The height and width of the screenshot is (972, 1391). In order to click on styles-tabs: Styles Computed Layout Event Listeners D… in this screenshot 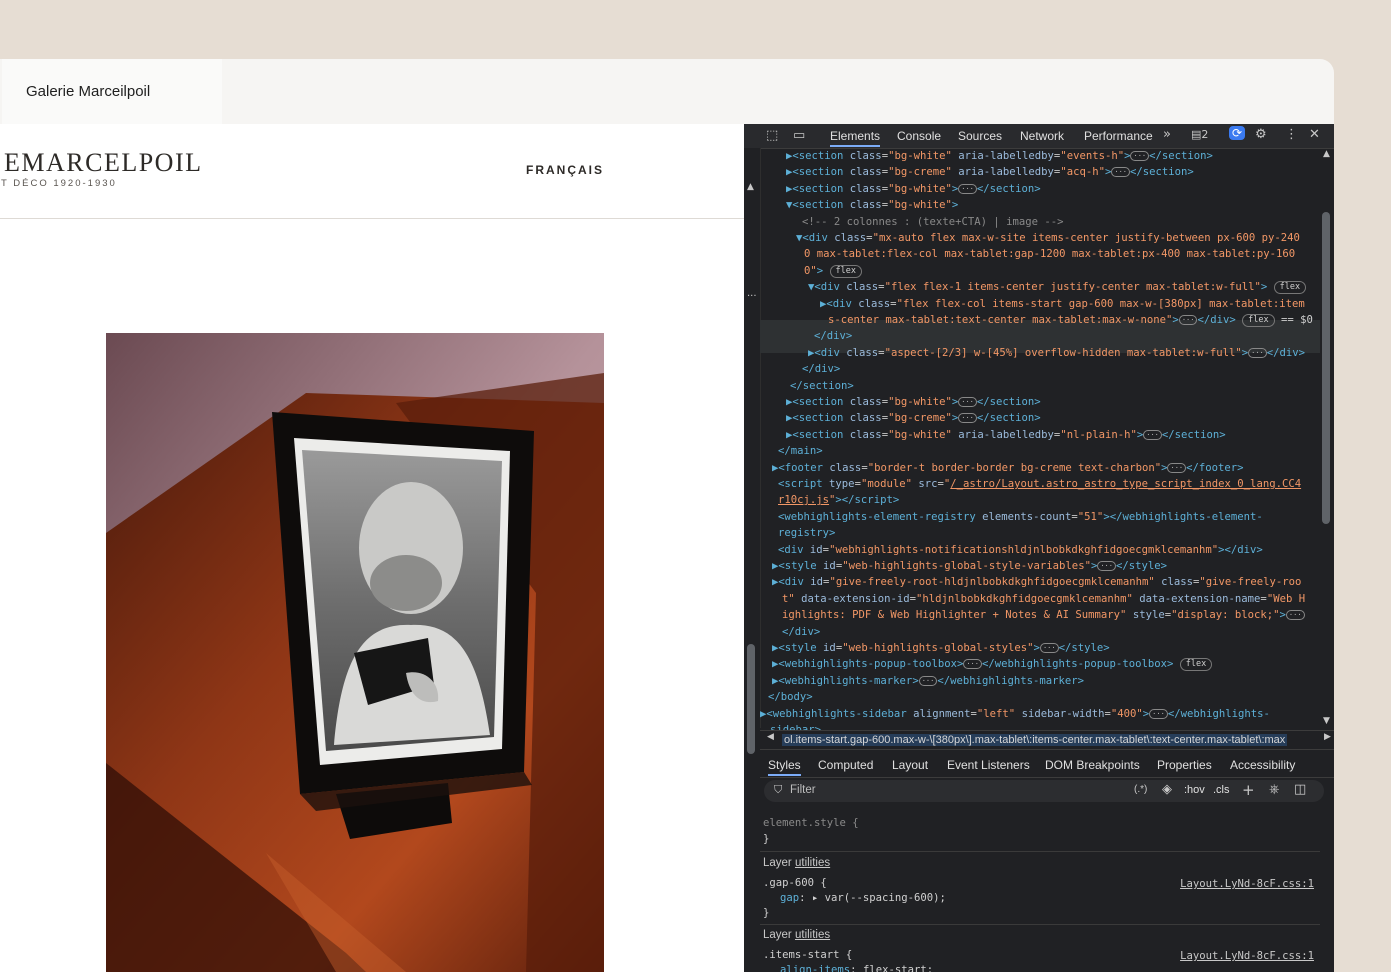, I will do `click(1047, 765)`.